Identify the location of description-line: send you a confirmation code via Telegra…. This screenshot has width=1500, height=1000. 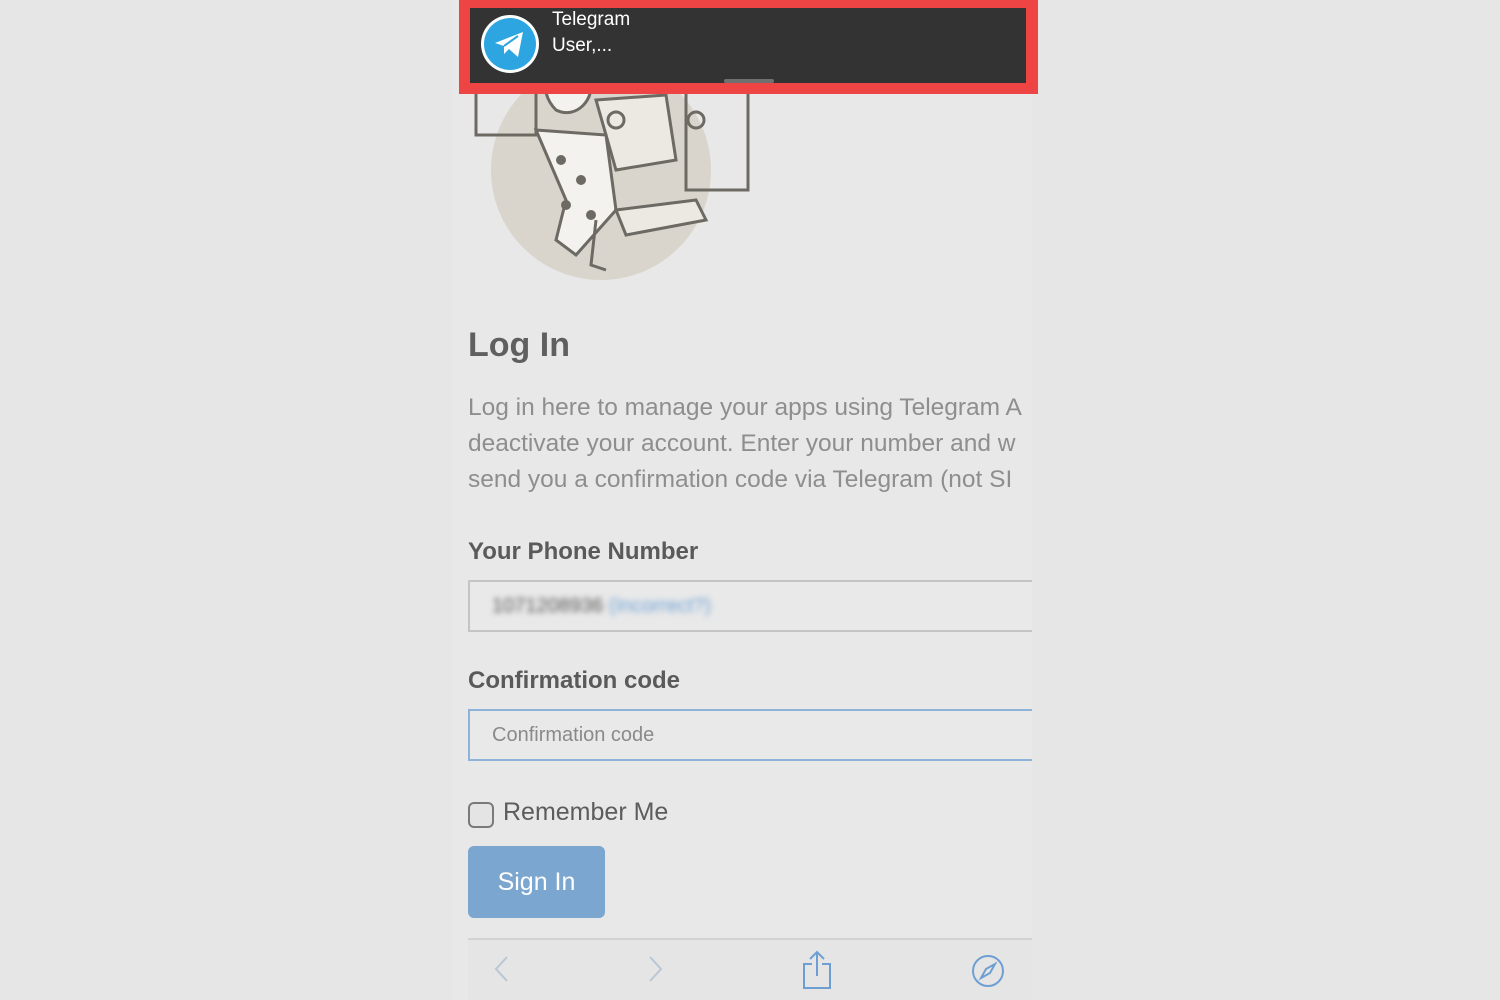
(740, 479).